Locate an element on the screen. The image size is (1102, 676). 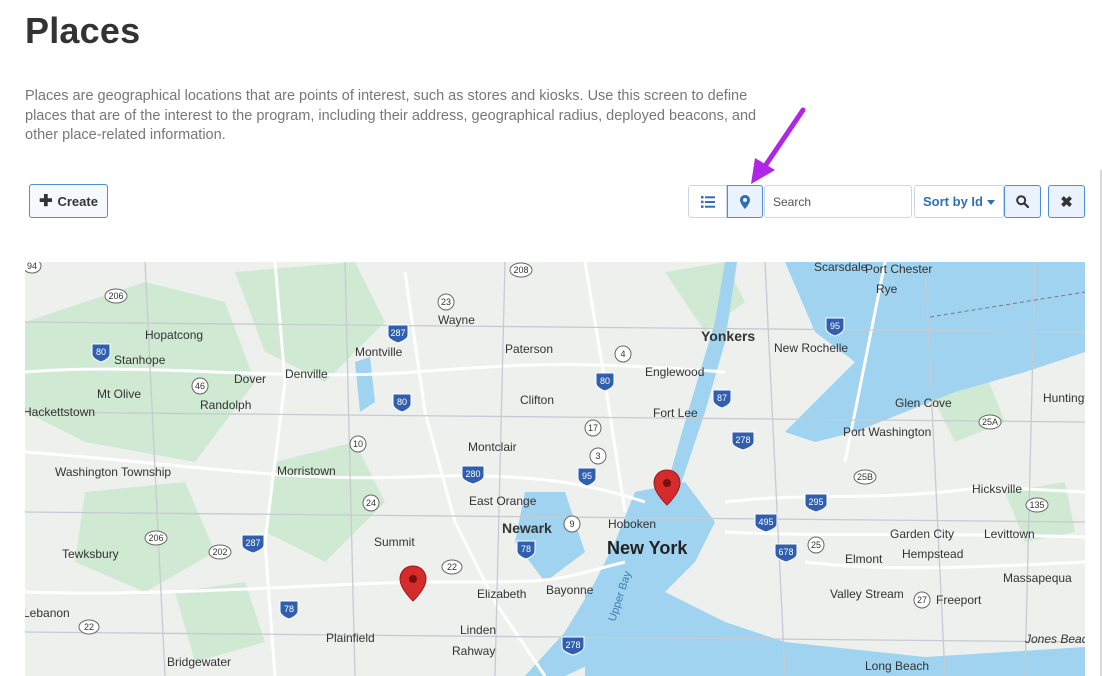
city-label: Huntington is located at coordinates (1064, 398).